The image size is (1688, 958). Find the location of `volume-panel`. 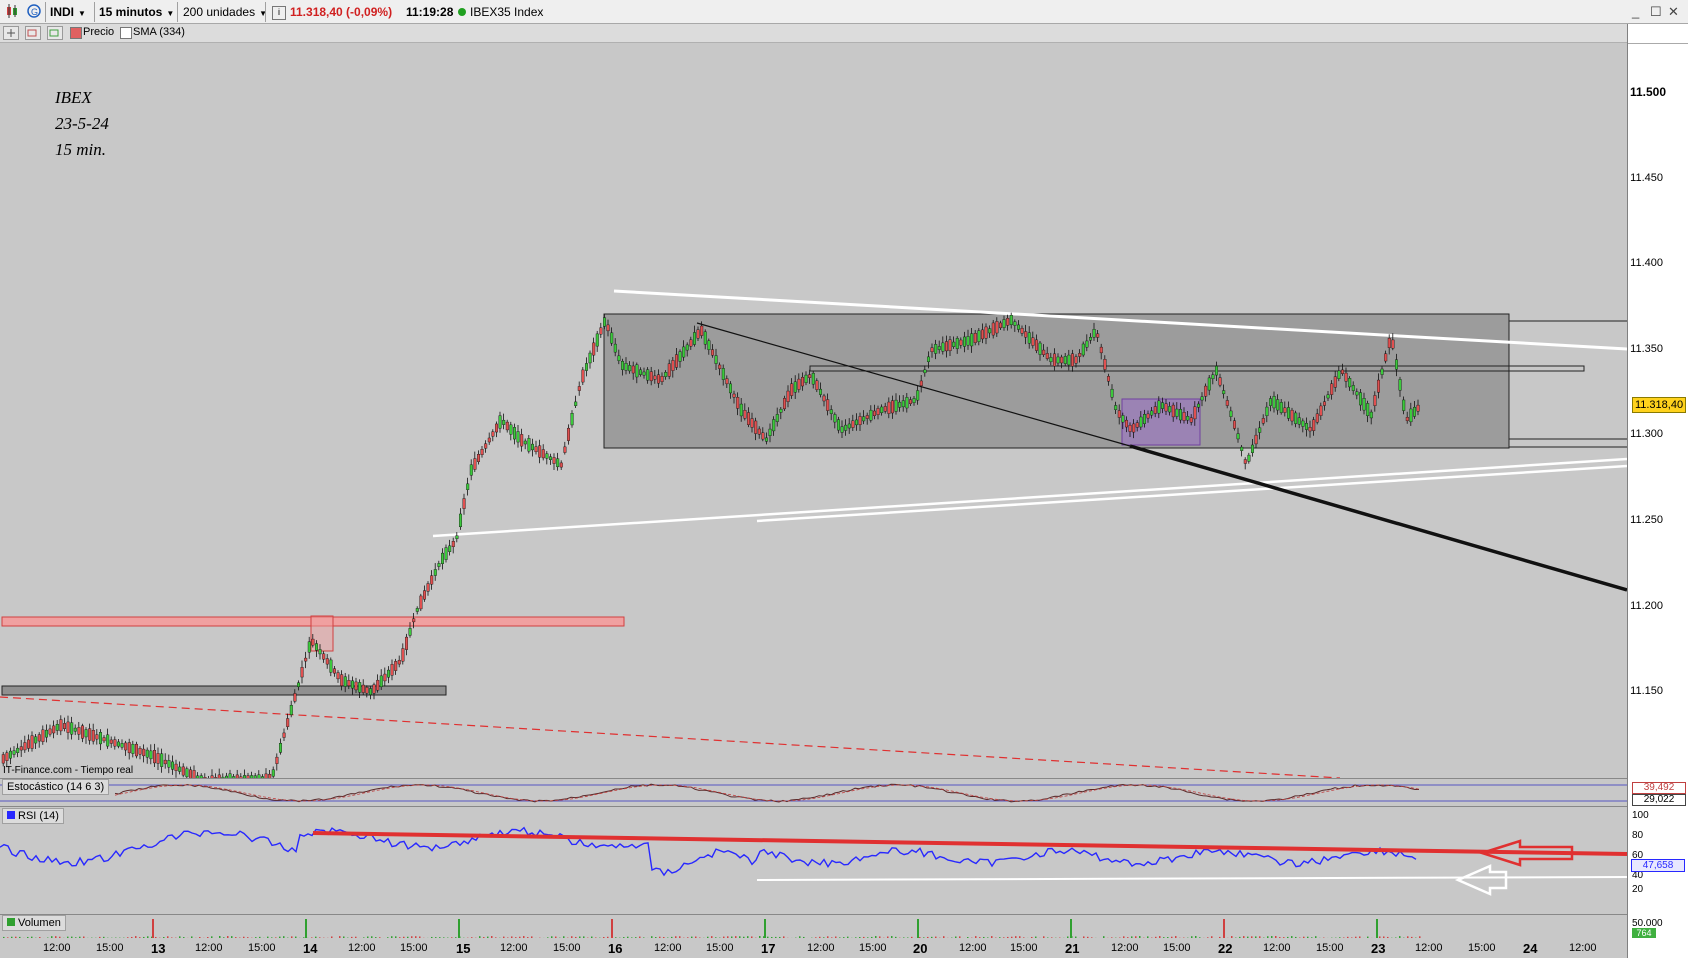

volume-panel is located at coordinates (813, 926).